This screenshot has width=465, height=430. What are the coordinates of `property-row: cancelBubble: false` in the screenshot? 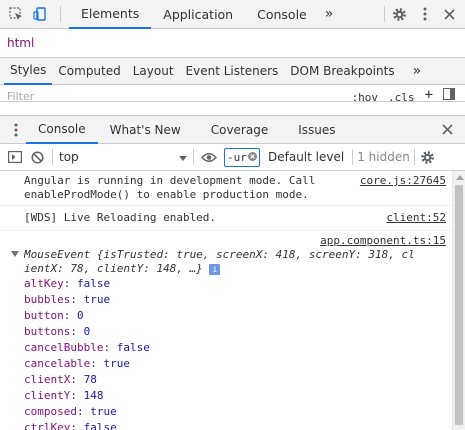 It's located at (87, 347).